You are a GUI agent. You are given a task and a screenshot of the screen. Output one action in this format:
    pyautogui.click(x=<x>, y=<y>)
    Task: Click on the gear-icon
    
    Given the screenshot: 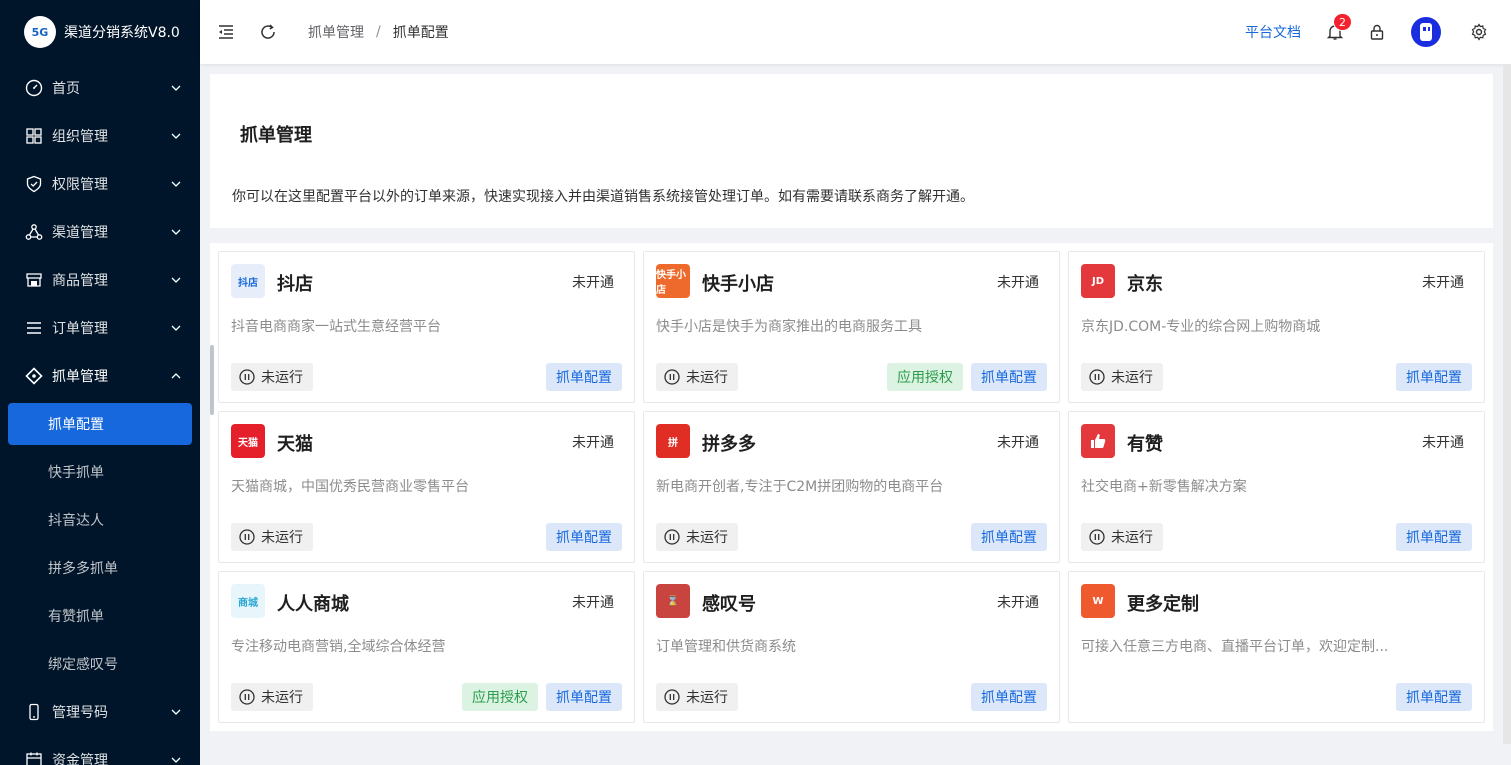 What is the action you would take?
    pyautogui.click(x=1479, y=32)
    